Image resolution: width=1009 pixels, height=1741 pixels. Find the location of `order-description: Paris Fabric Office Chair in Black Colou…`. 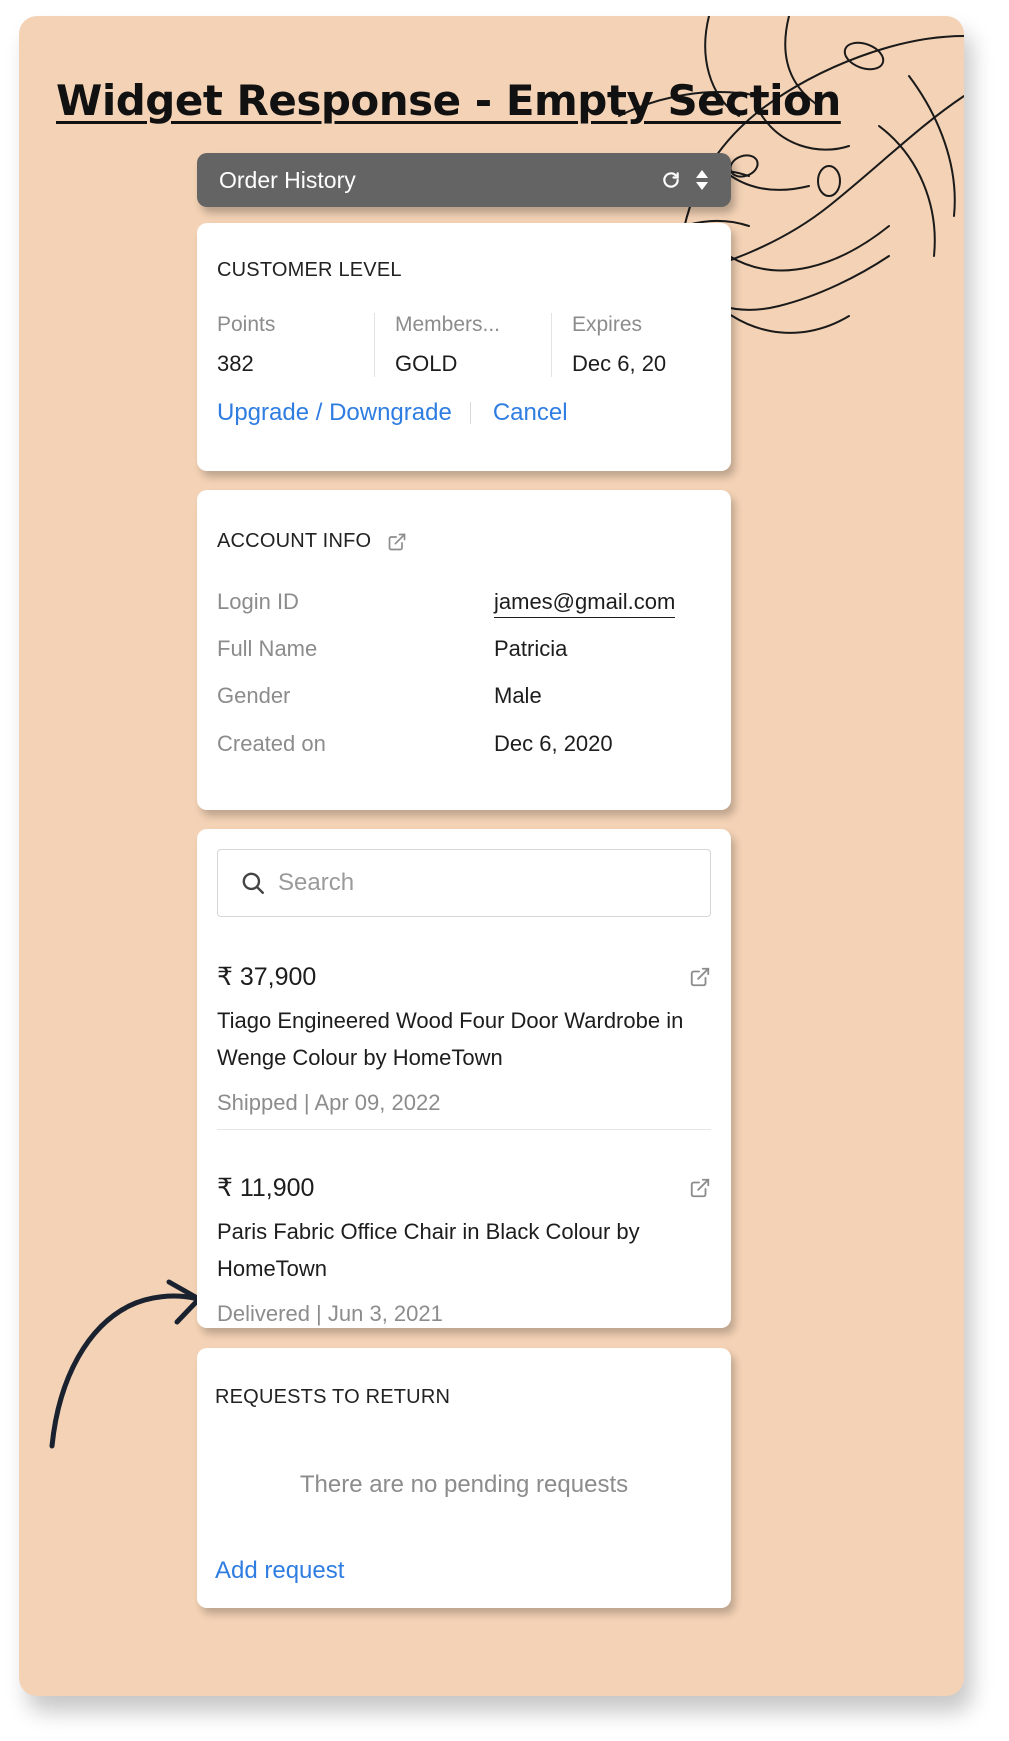

order-description: Paris Fabric Office Chair in Black Colou… is located at coordinates (428, 1250).